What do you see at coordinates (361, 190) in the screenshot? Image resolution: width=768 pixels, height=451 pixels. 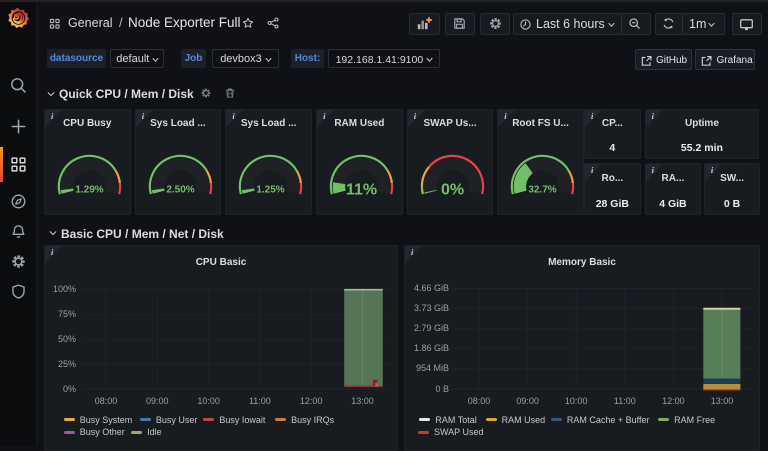 I see `svg-text: 11%` at bounding box center [361, 190].